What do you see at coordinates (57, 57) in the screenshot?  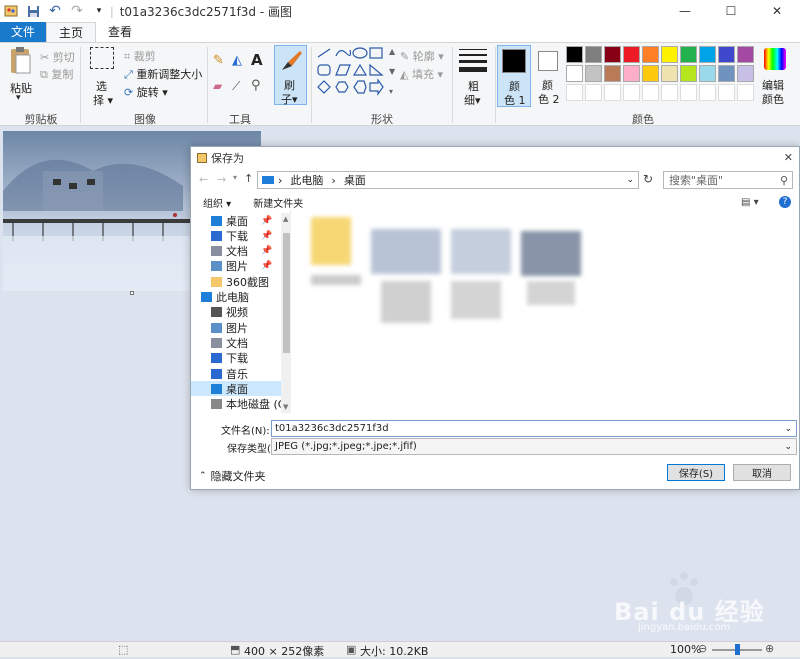 I see `cut-button: ✂ 剪切` at bounding box center [57, 57].